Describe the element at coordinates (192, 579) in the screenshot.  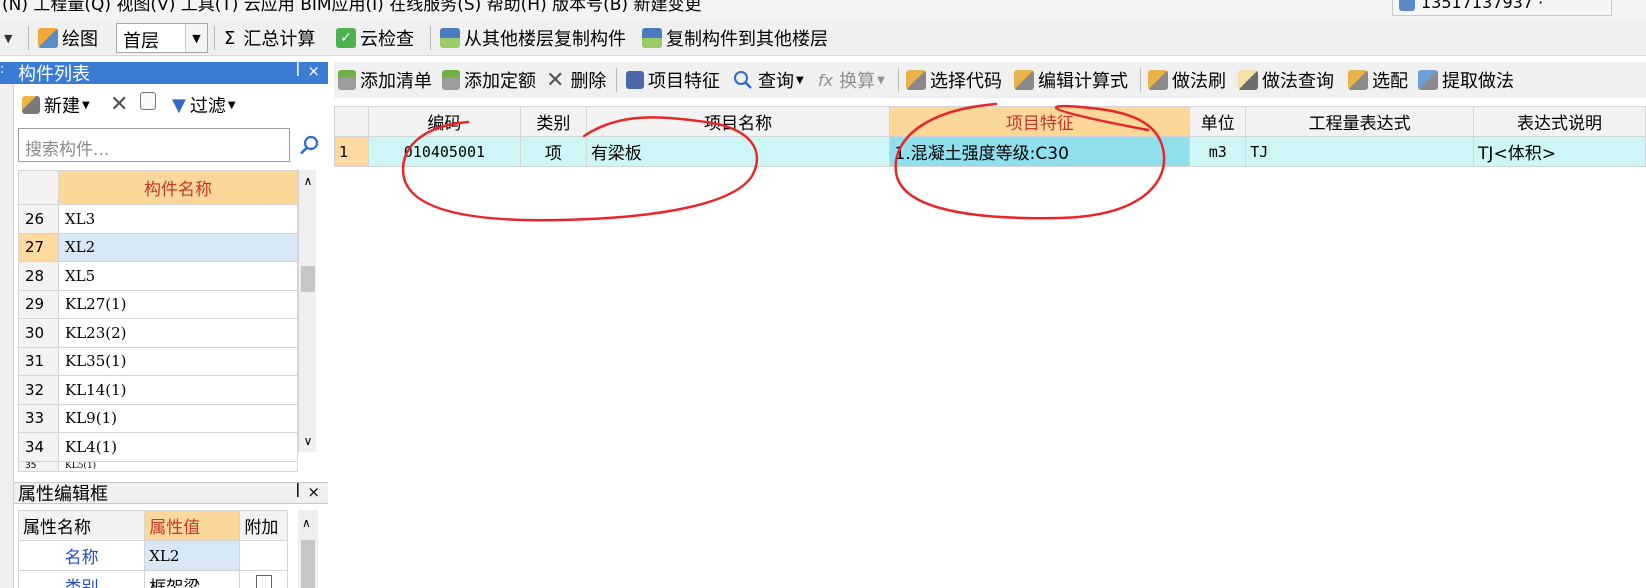
I see `attr-value: 框架梁` at that location.